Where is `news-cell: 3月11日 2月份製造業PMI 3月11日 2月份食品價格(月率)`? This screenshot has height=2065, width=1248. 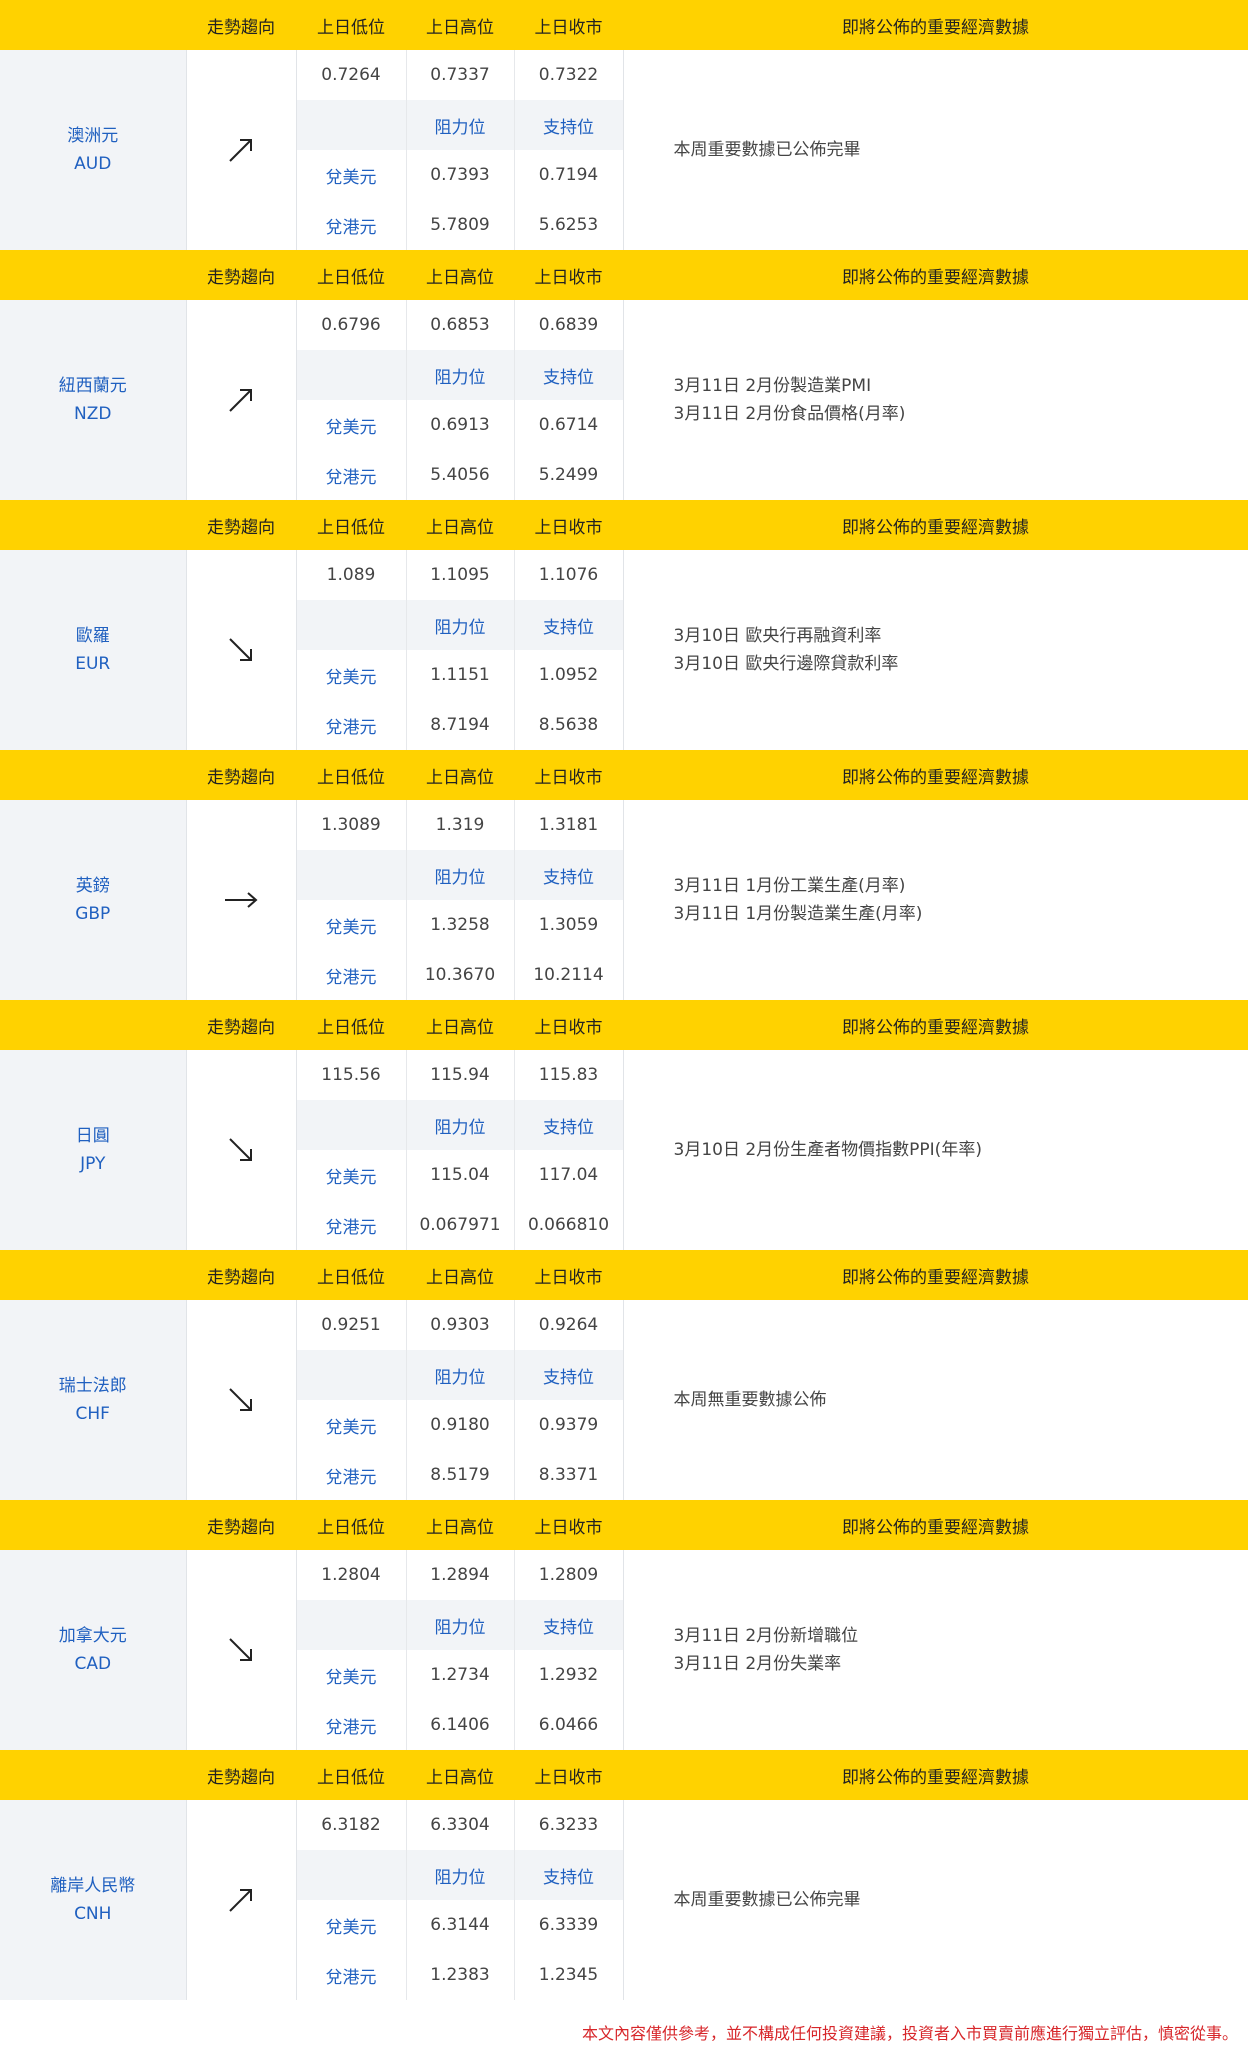
news-cell: 3月11日 2月份製造業PMI 3月11日 2月份食品價格(月率) is located at coordinates (935, 400).